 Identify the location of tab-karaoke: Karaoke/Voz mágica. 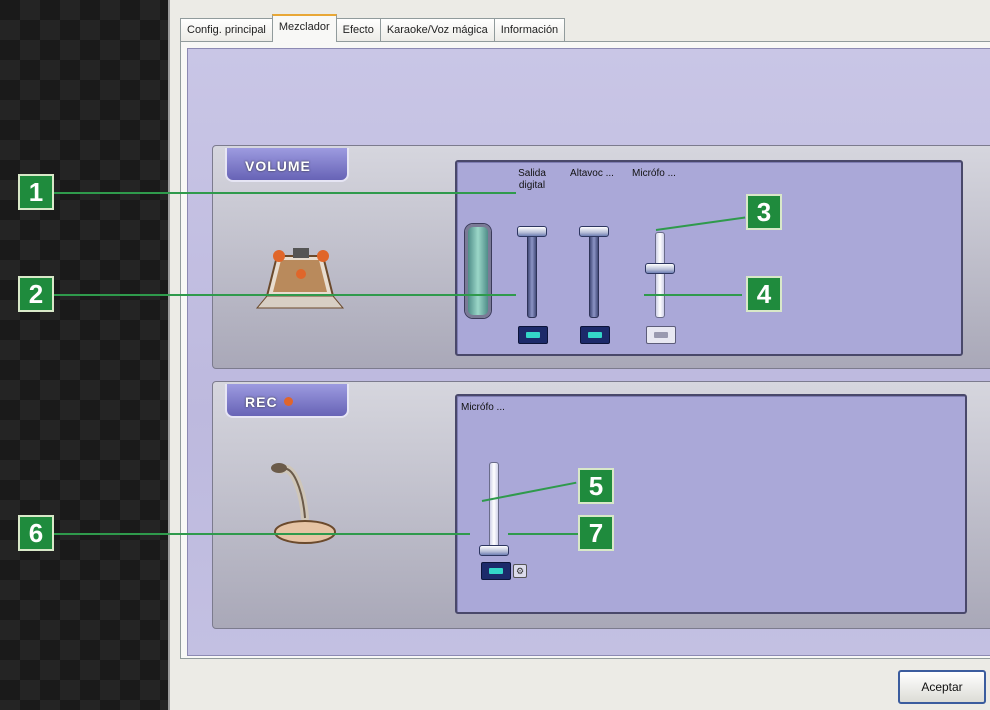
(437, 30).